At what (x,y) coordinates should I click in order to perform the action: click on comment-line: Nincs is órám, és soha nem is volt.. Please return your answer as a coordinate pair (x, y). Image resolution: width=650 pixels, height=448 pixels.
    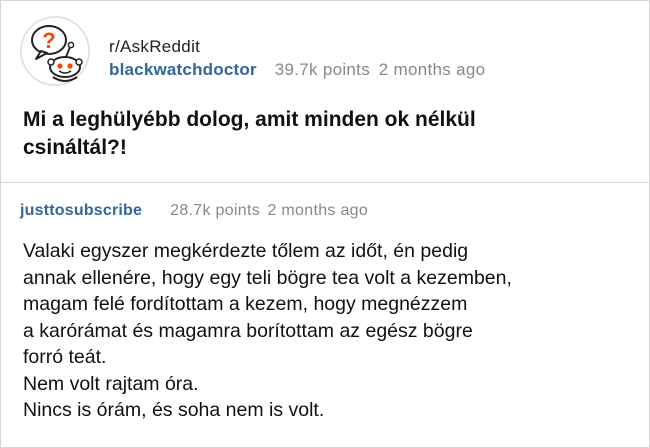
    Looking at the image, I should click on (174, 410).